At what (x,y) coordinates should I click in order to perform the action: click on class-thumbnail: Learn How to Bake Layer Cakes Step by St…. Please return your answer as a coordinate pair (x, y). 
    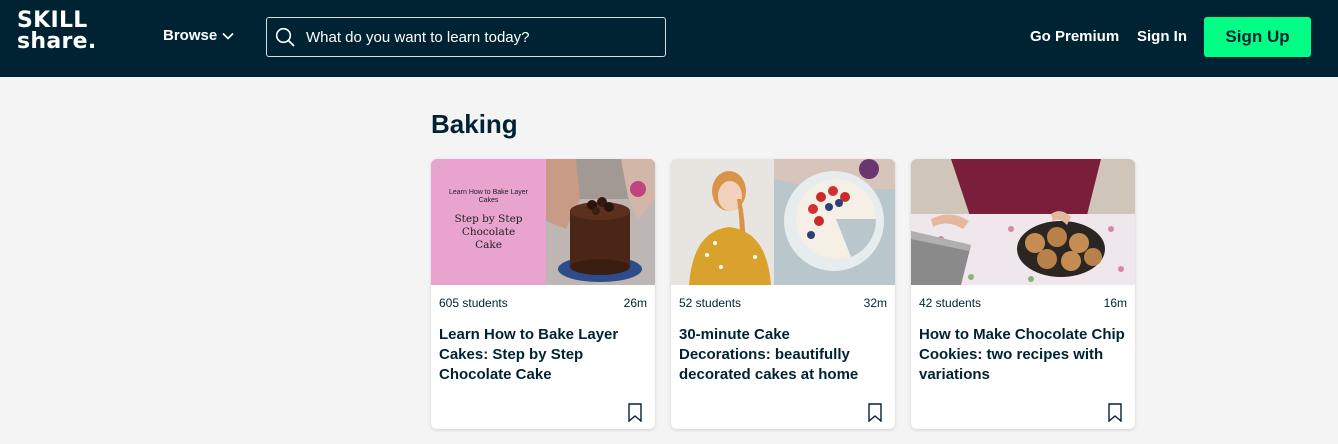
    Looking at the image, I should click on (543, 222).